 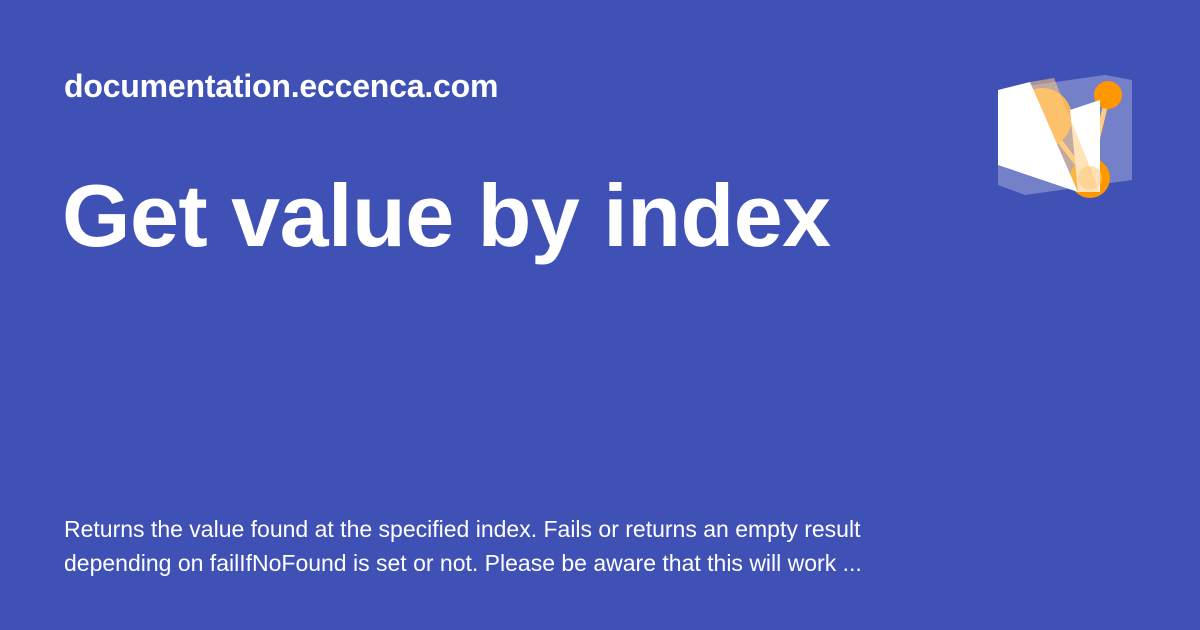 I want to click on site-name: documentation.eccenca.com, so click(x=281, y=86).